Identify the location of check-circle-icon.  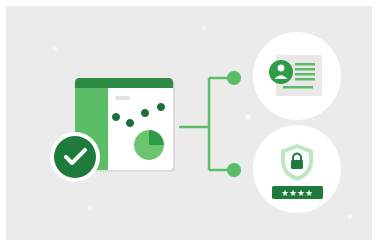
(75, 157).